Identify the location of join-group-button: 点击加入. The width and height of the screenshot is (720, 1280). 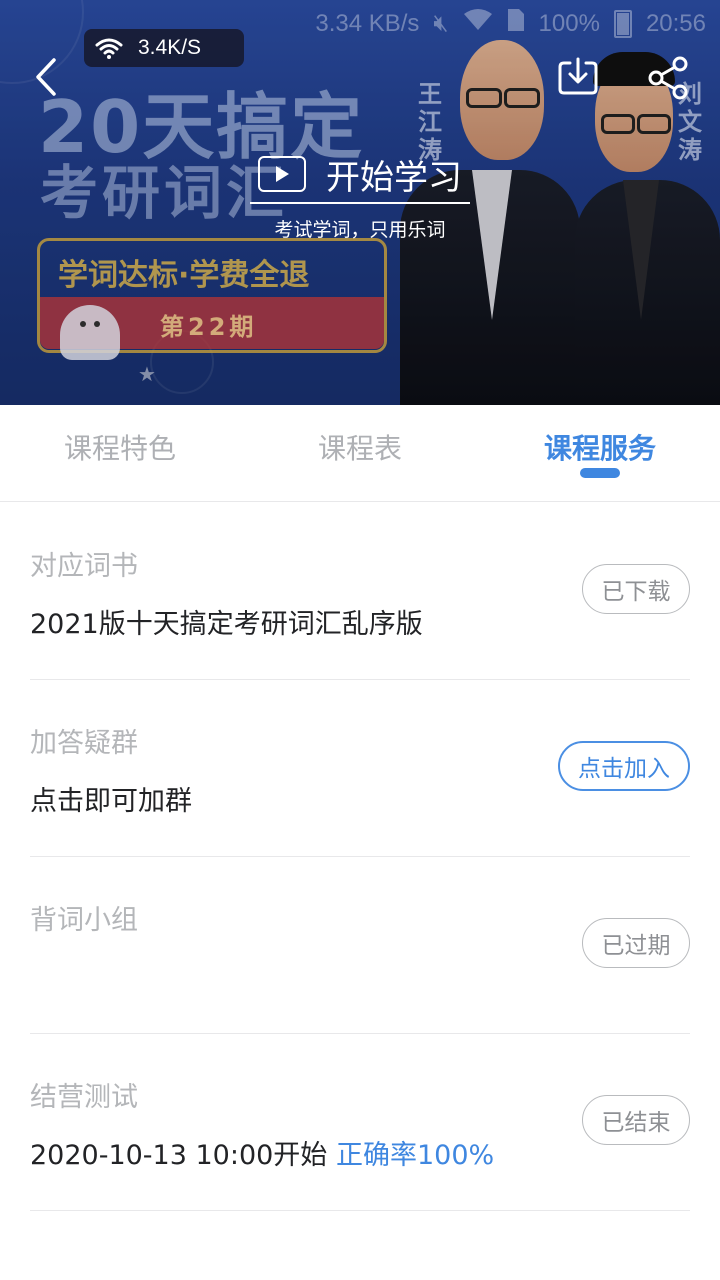
(624, 766).